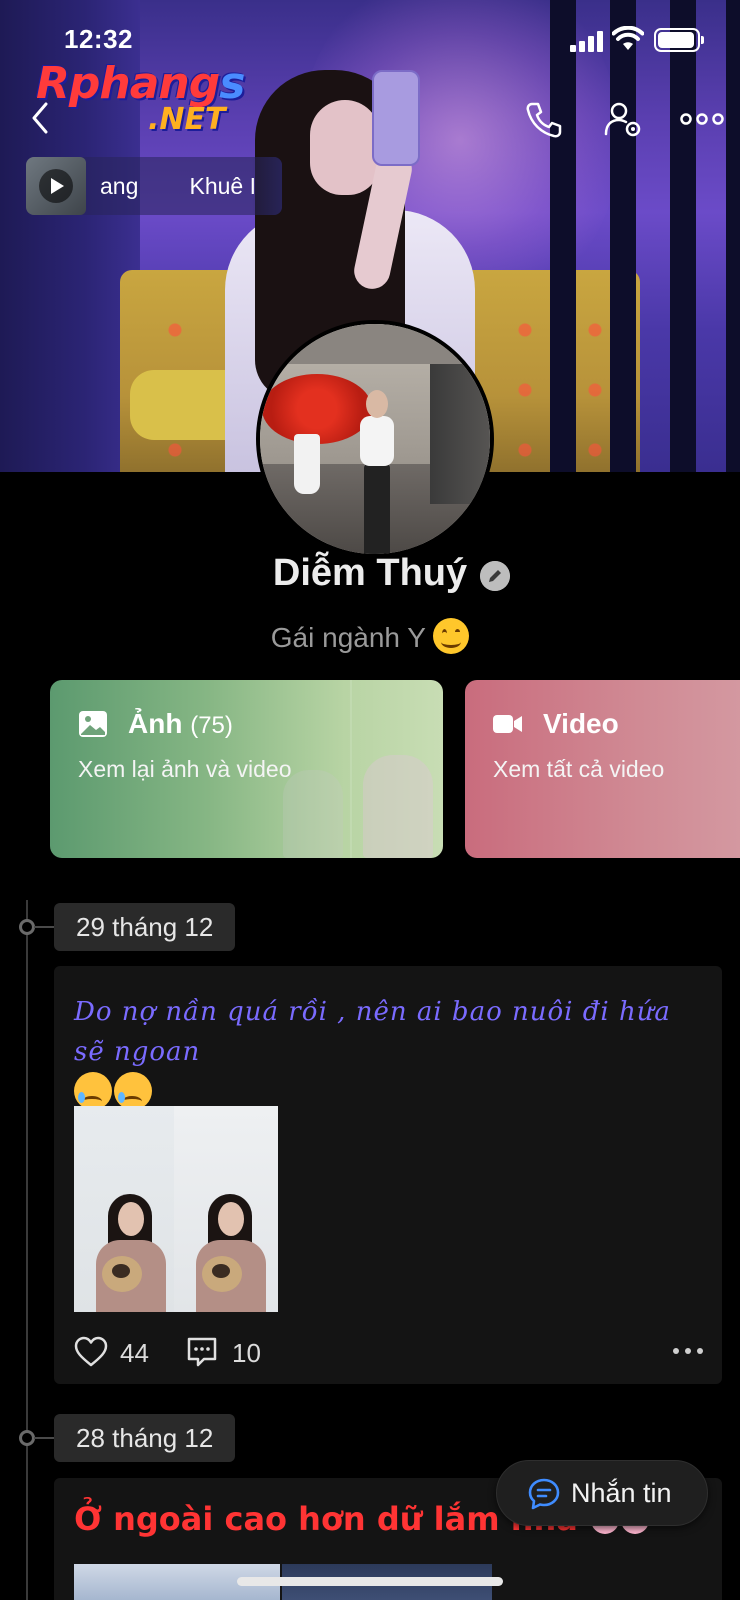 The width and height of the screenshot is (740, 1600). What do you see at coordinates (41, 118) in the screenshot?
I see `back-chevron-icon` at bounding box center [41, 118].